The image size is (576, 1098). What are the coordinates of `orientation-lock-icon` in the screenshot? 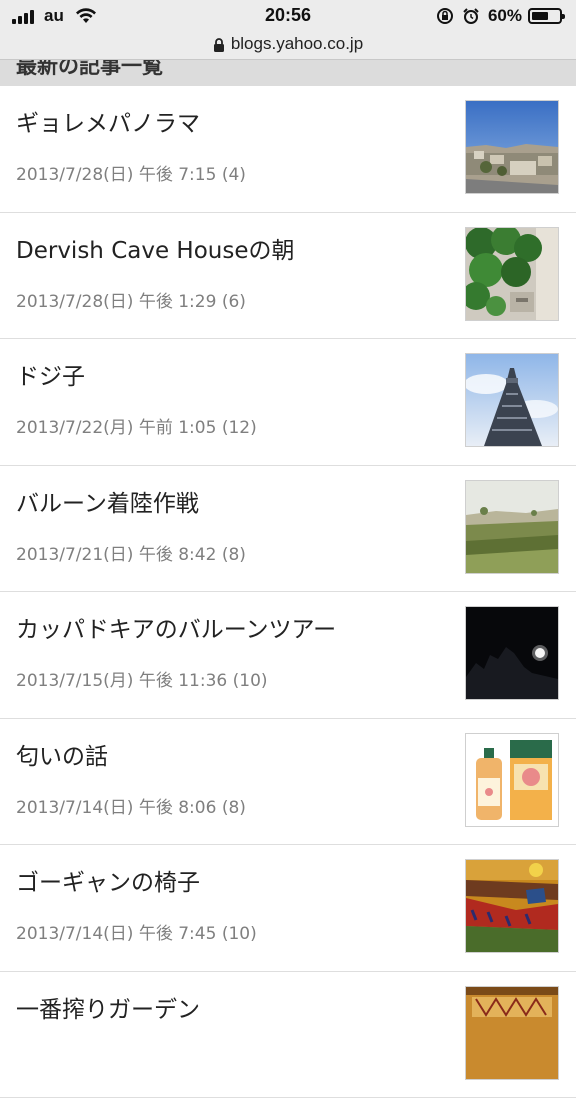 It's located at (445, 16).